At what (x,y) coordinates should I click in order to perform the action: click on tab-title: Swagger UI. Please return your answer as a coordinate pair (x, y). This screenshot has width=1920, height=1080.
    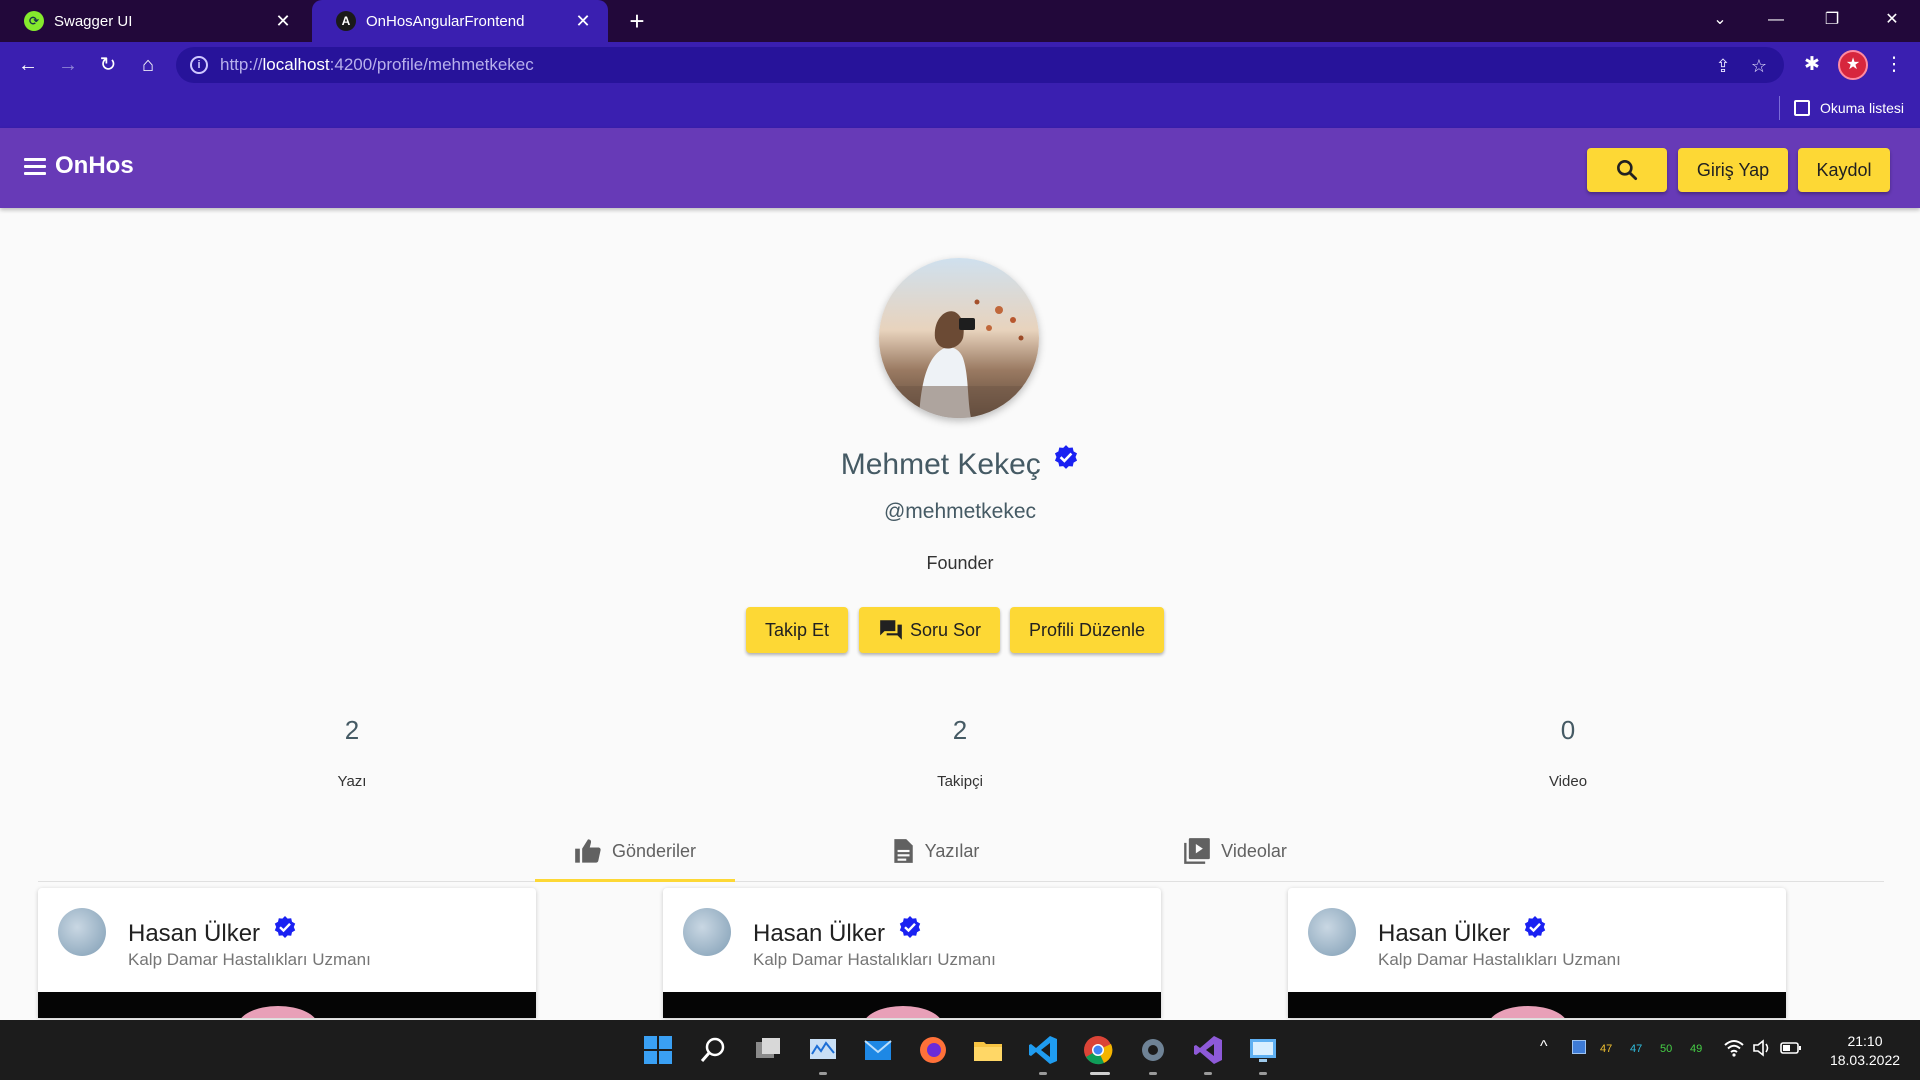
    Looking at the image, I should click on (93, 21).